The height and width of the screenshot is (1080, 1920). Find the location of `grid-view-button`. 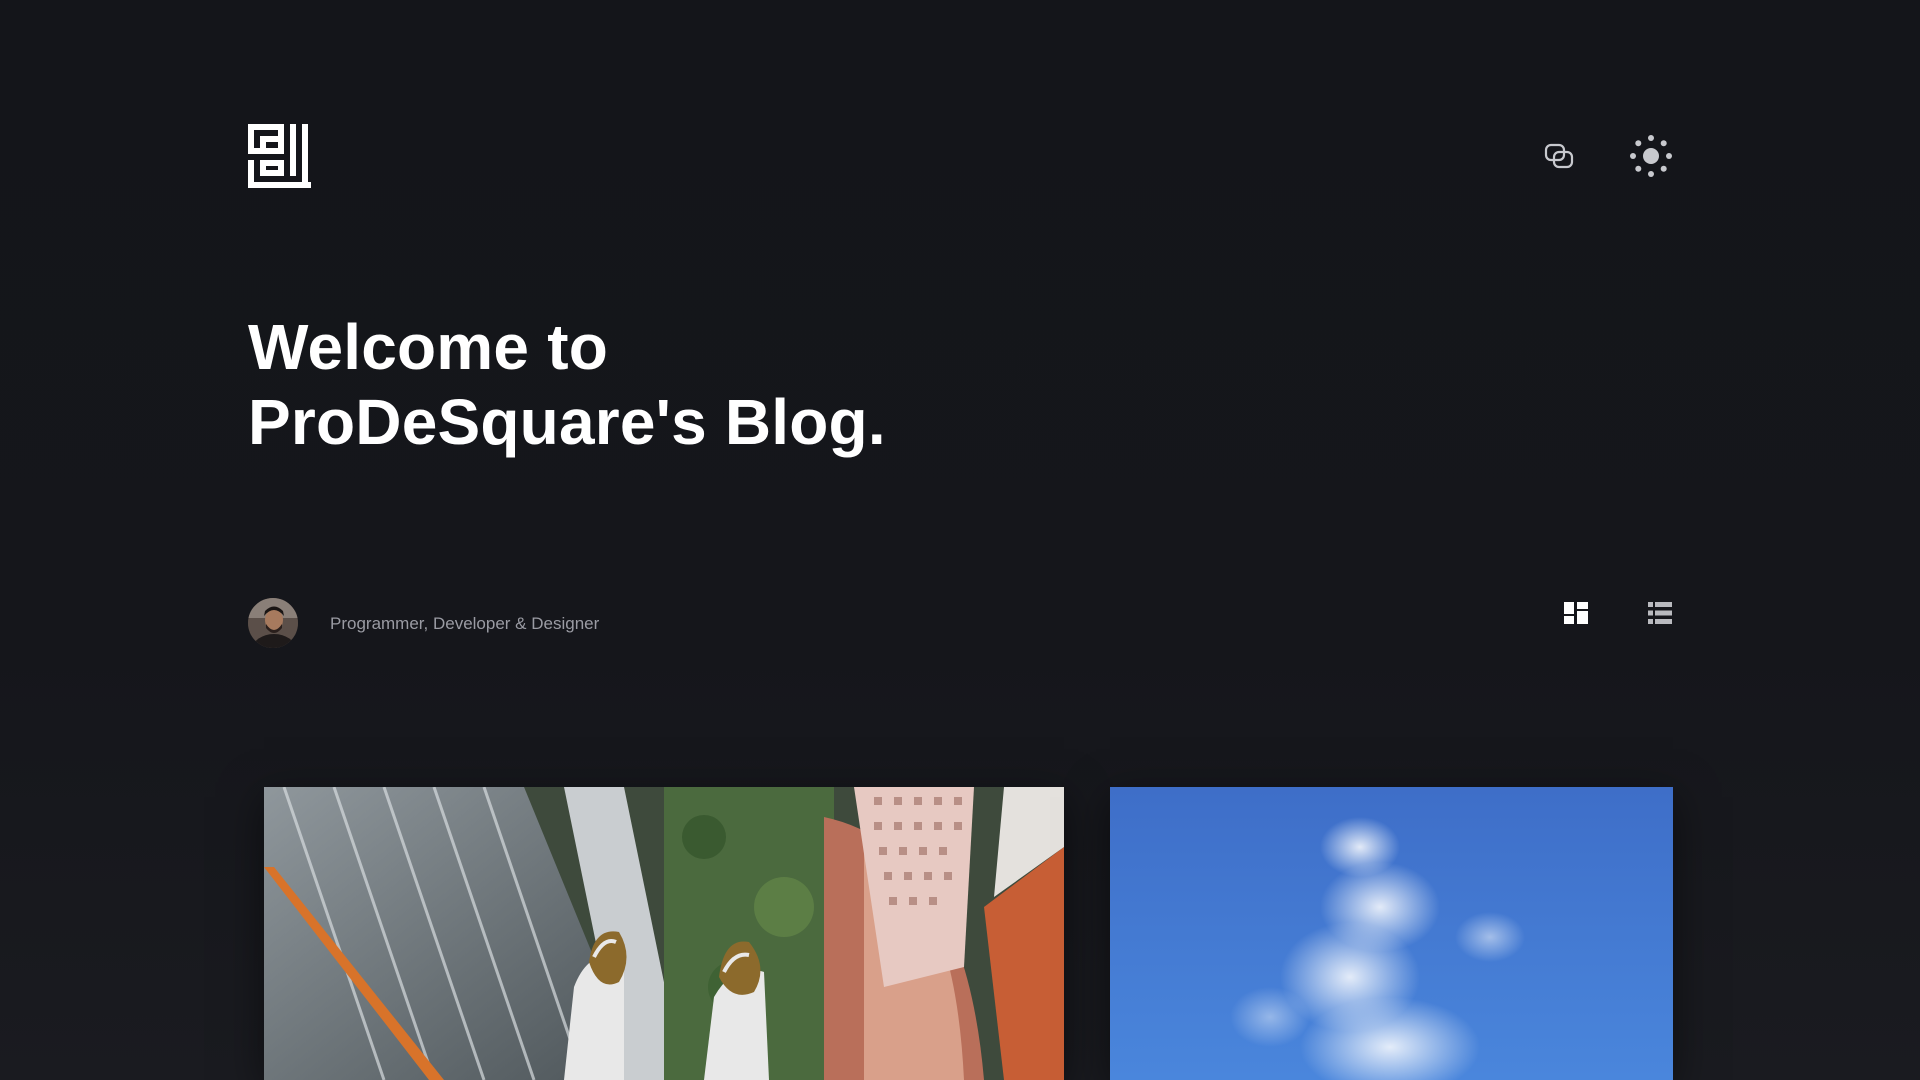

grid-view-button is located at coordinates (1576, 613).